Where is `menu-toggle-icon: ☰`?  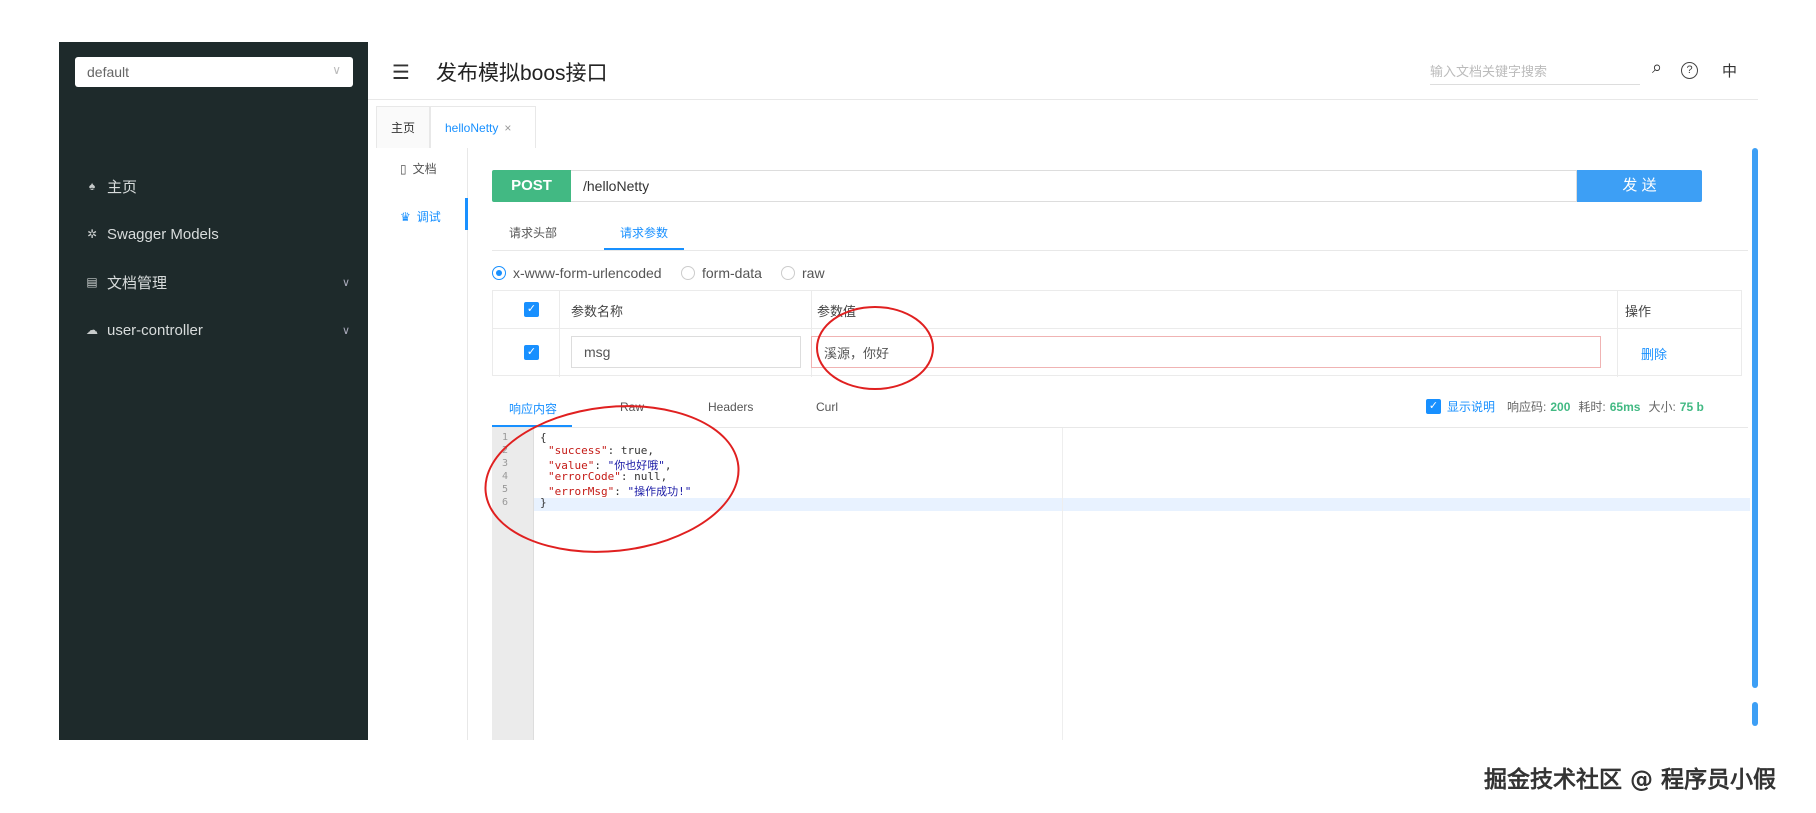 menu-toggle-icon: ☰ is located at coordinates (401, 72).